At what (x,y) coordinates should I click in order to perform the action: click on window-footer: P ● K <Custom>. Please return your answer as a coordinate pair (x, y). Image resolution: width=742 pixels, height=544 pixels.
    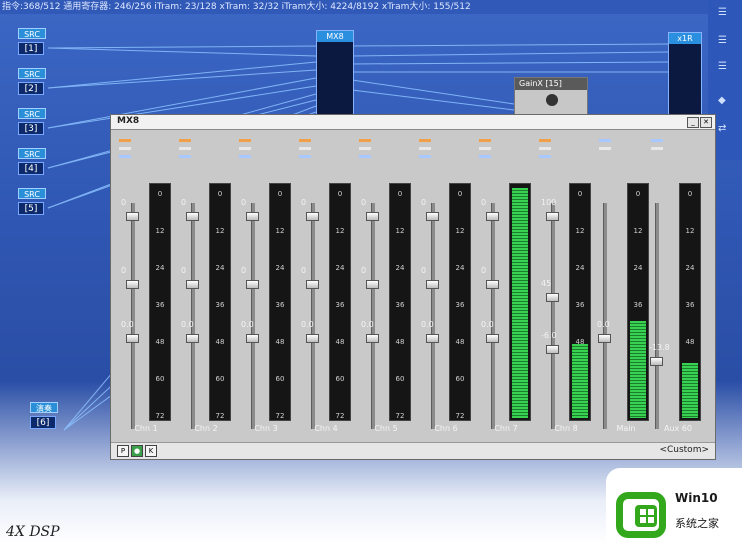
    Looking at the image, I should click on (413, 450).